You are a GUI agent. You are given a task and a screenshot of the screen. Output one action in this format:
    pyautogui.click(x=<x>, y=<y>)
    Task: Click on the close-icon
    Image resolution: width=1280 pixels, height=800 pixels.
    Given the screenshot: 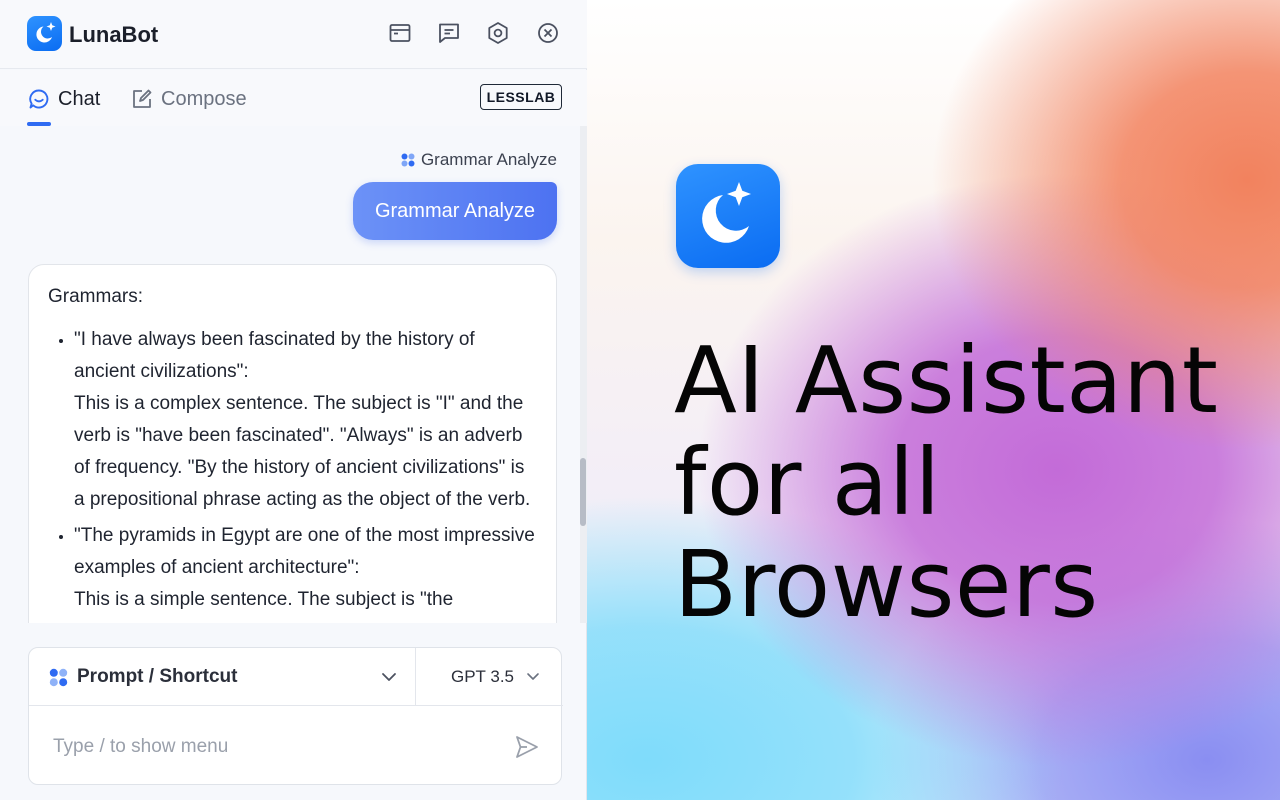 What is the action you would take?
    pyautogui.click(x=548, y=33)
    